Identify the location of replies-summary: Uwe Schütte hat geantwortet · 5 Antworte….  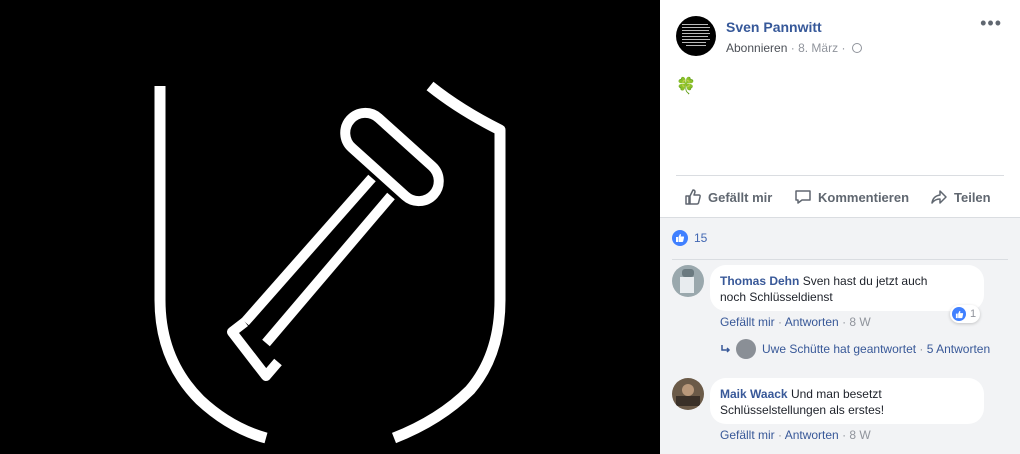
(855, 349).